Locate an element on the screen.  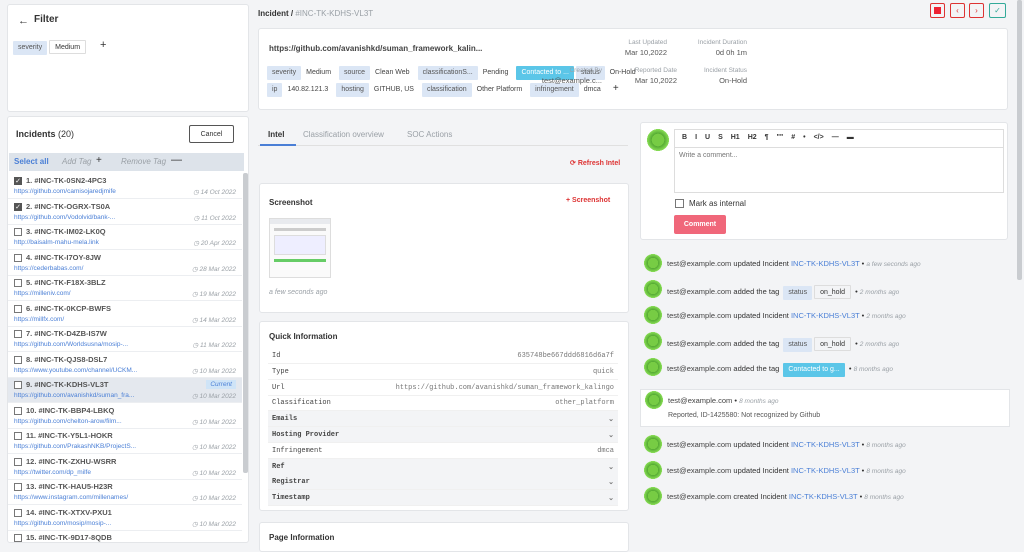
toolbar-button: B is located at coordinates (684, 137).